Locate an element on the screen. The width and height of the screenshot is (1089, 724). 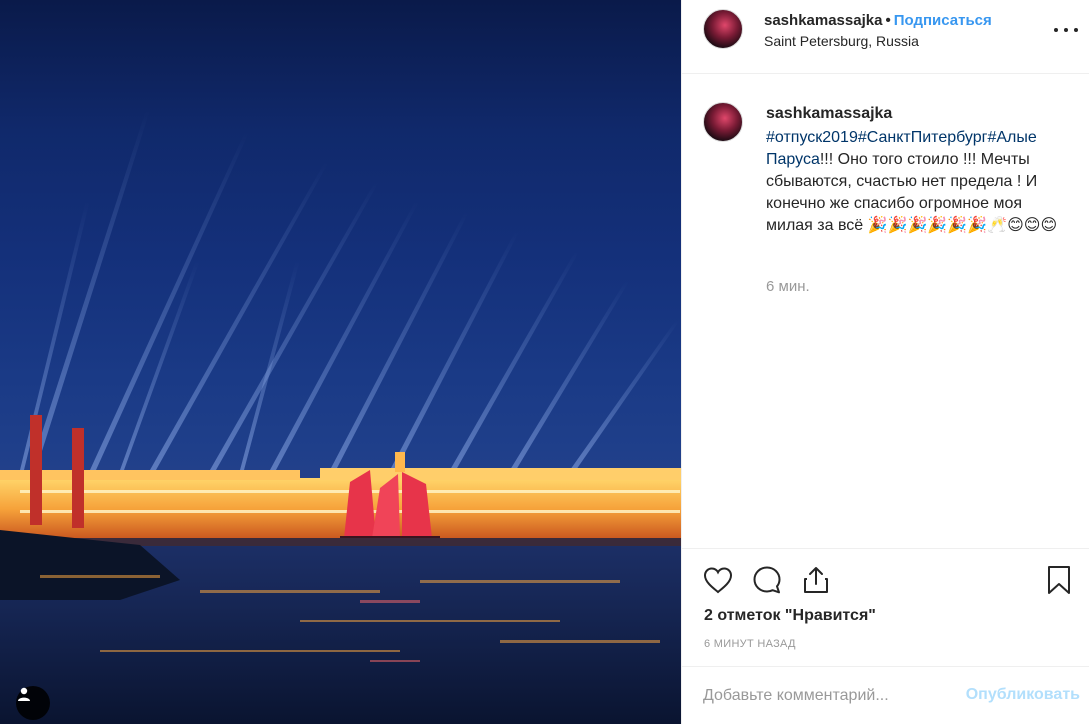
follow-button: Подписаться is located at coordinates (943, 20).